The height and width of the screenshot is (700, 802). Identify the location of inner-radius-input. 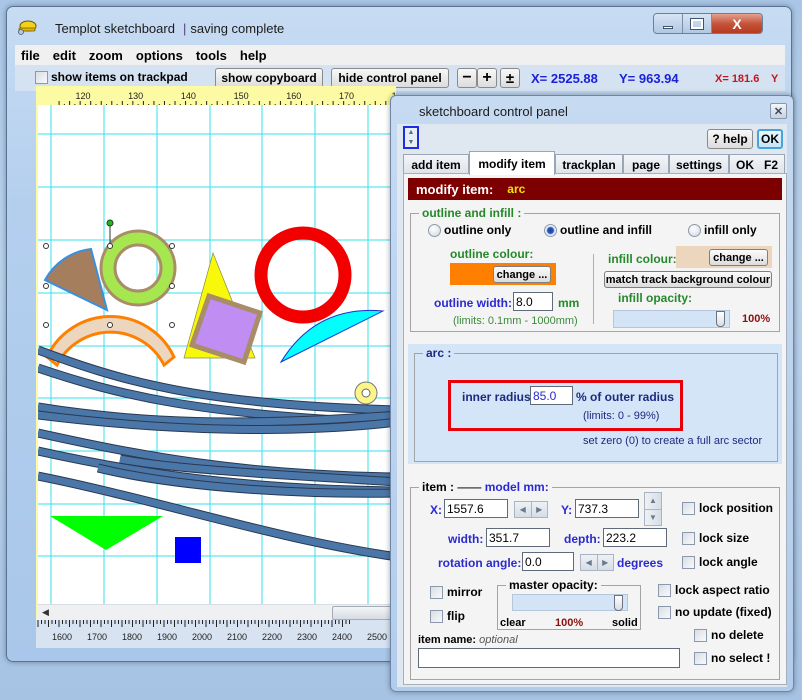
(551, 395).